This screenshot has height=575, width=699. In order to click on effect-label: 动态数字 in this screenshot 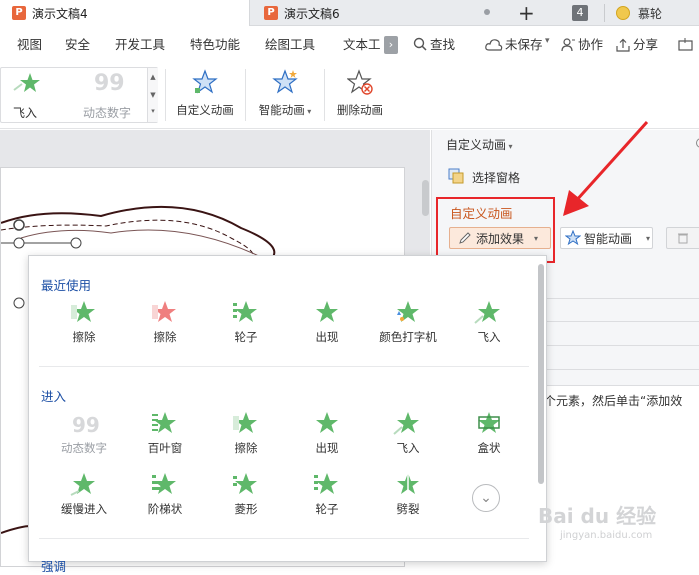, I will do `click(84, 448)`.